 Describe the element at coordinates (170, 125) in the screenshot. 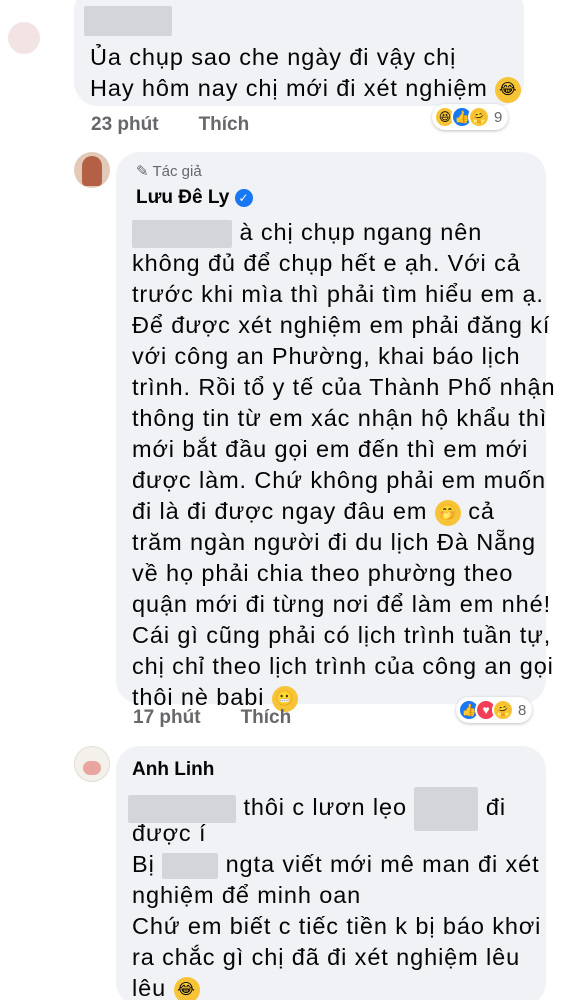

I see `comment-meta: 23 phút Thích` at that location.